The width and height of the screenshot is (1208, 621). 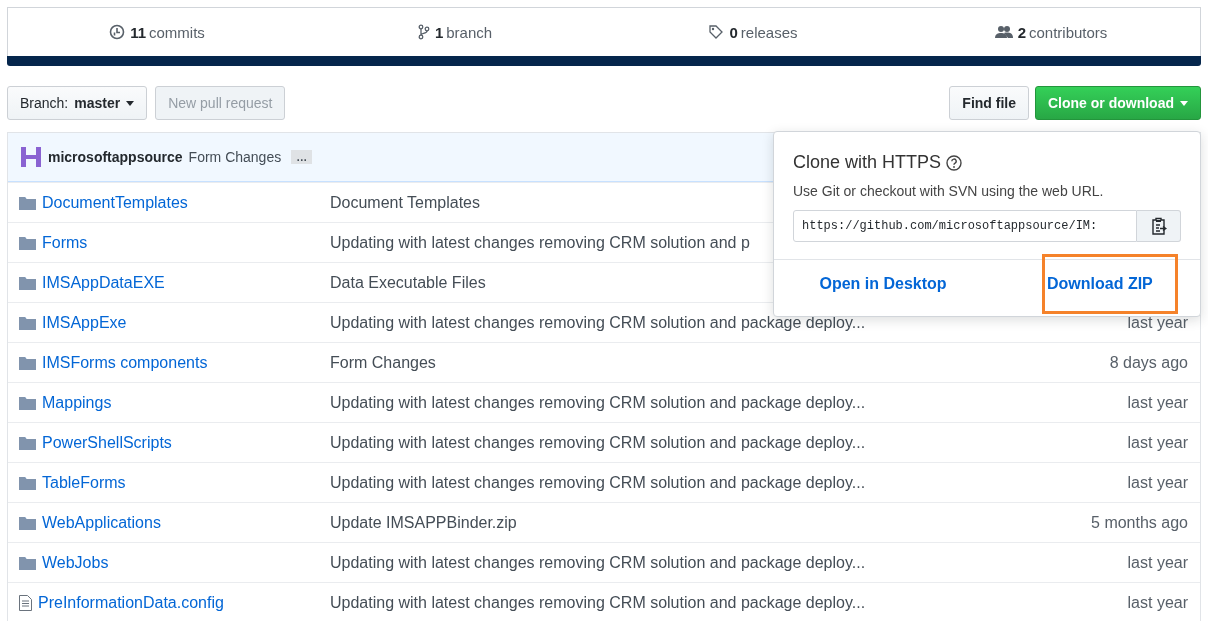 I want to click on file-icon, so click(x=25, y=602).